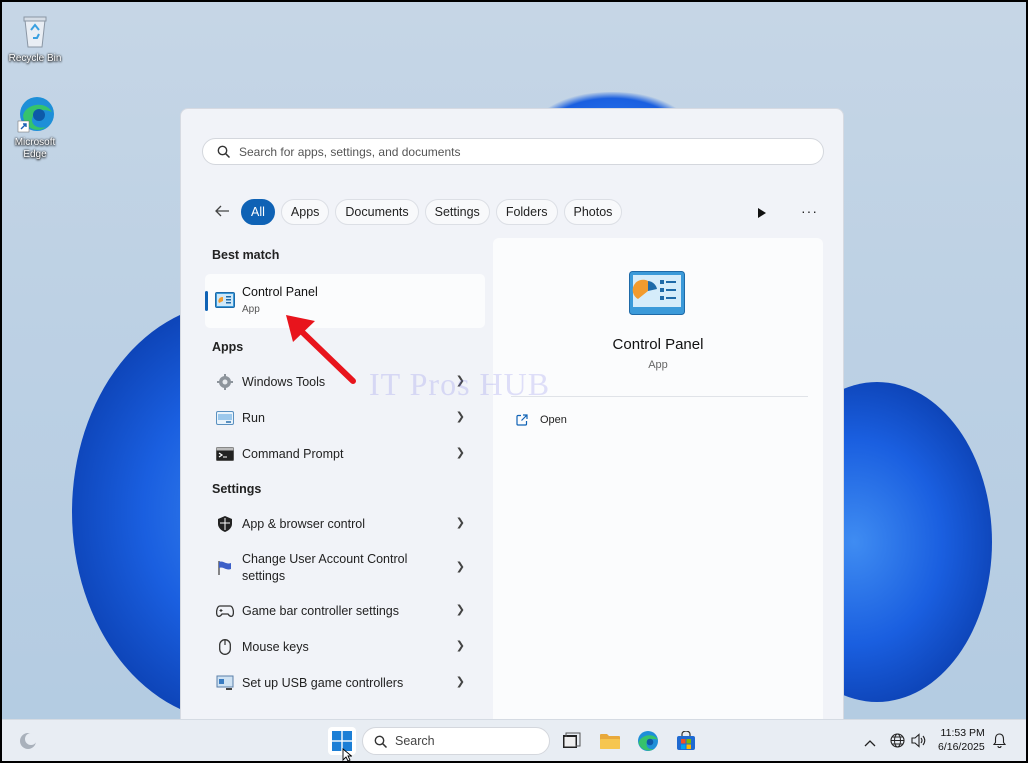 The height and width of the screenshot is (763, 1028). What do you see at coordinates (460, 384) in the screenshot?
I see `watermark: IT Pros HUB` at bounding box center [460, 384].